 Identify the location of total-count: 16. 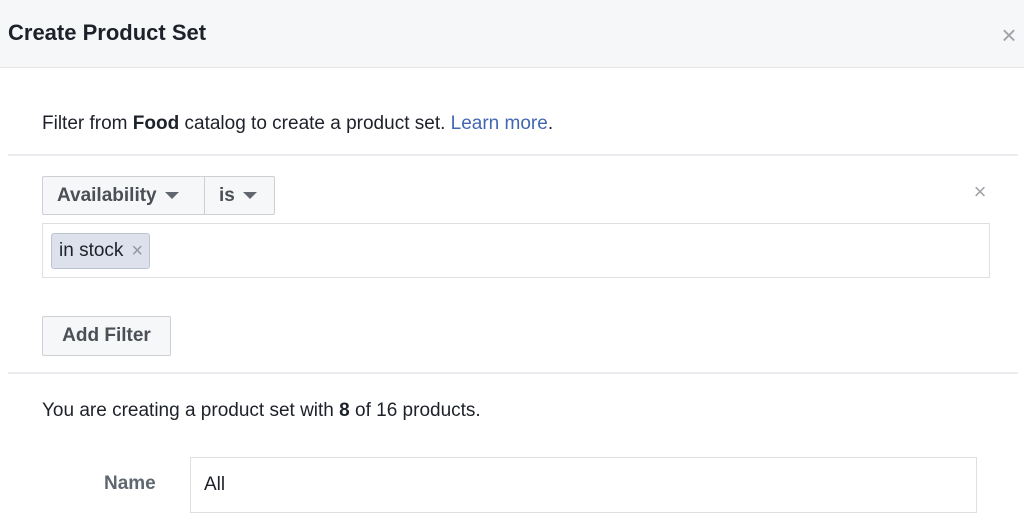
(387, 410).